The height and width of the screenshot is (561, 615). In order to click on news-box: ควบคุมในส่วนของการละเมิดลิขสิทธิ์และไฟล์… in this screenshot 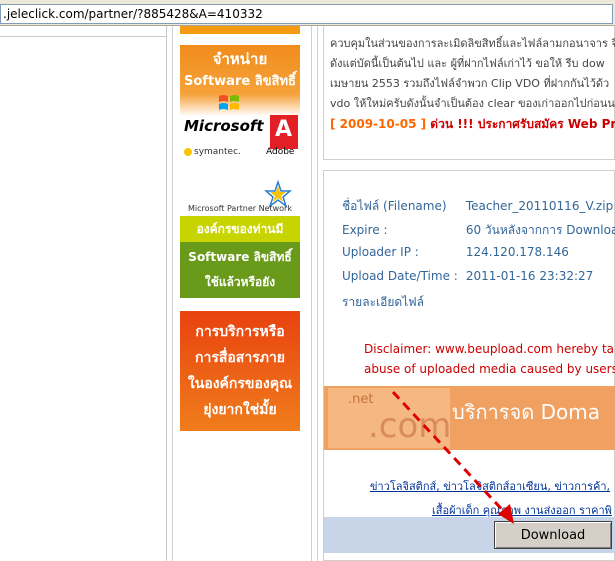, I will do `click(469, 93)`.